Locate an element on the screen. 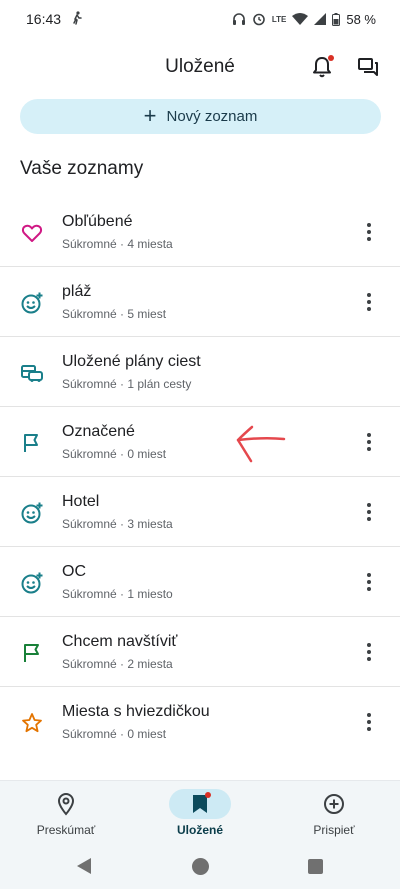 The width and height of the screenshot is (400, 889). notification-badge is located at coordinates (331, 58).